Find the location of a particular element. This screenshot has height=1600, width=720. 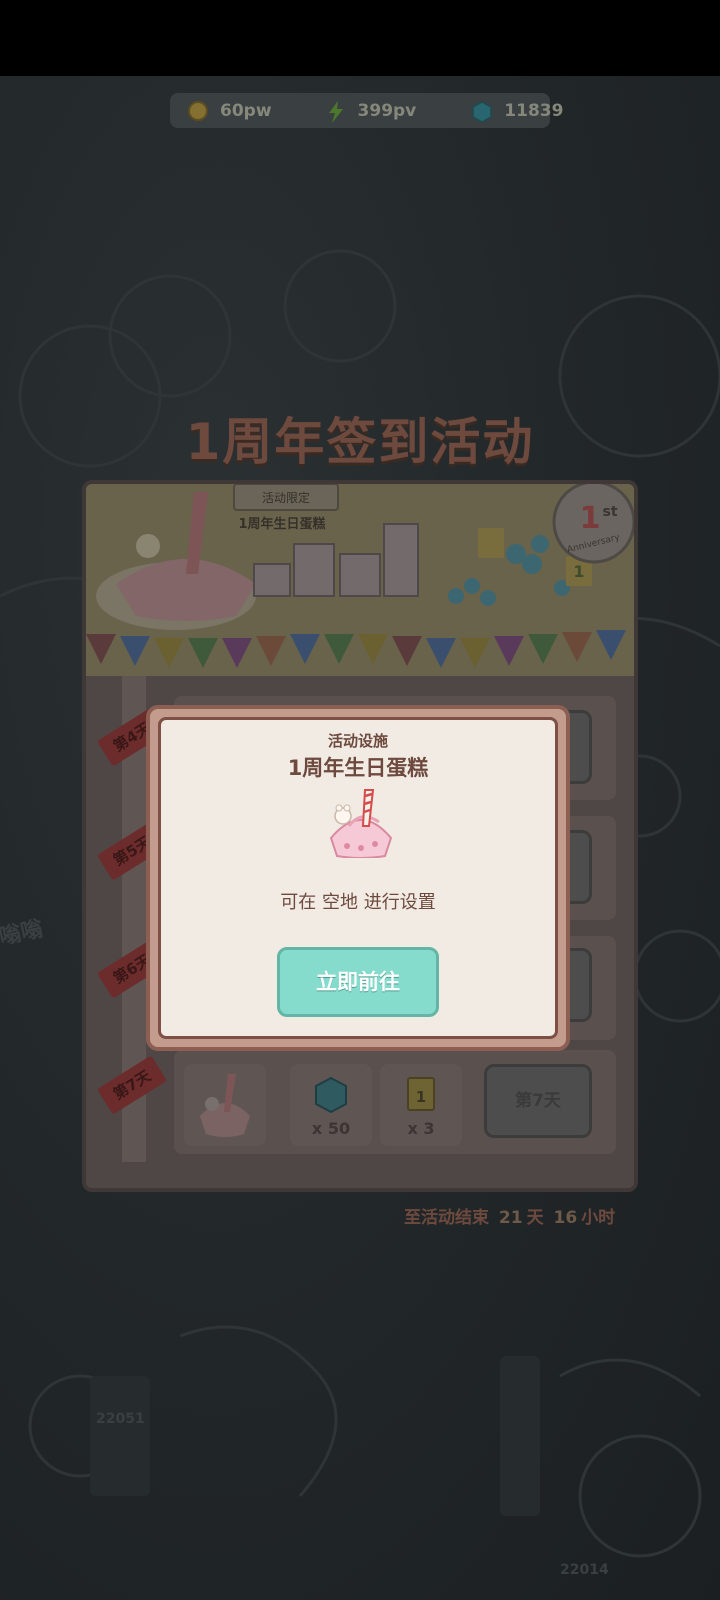

day-row-7: x 50 1 x 3 第7天 is located at coordinates (395, 1102).